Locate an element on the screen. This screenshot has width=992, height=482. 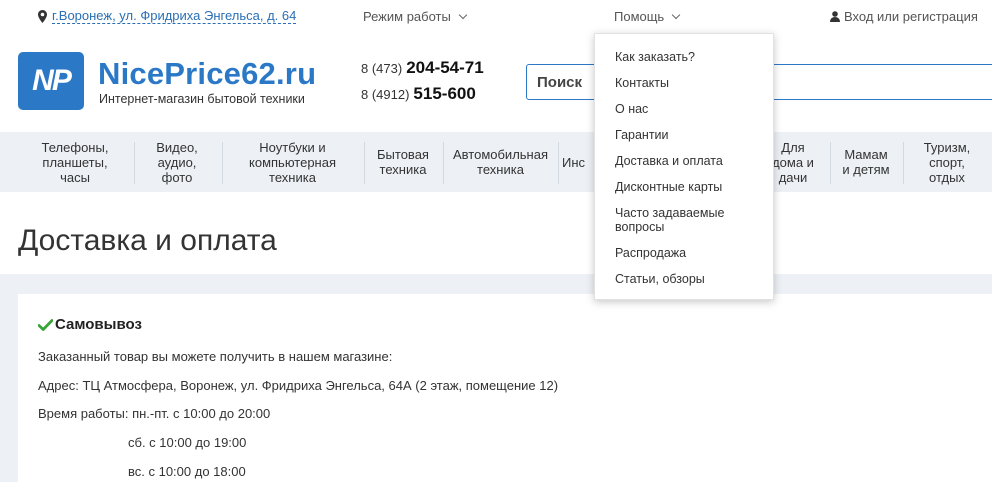
login-label: Вход или регистрация is located at coordinates (911, 16).